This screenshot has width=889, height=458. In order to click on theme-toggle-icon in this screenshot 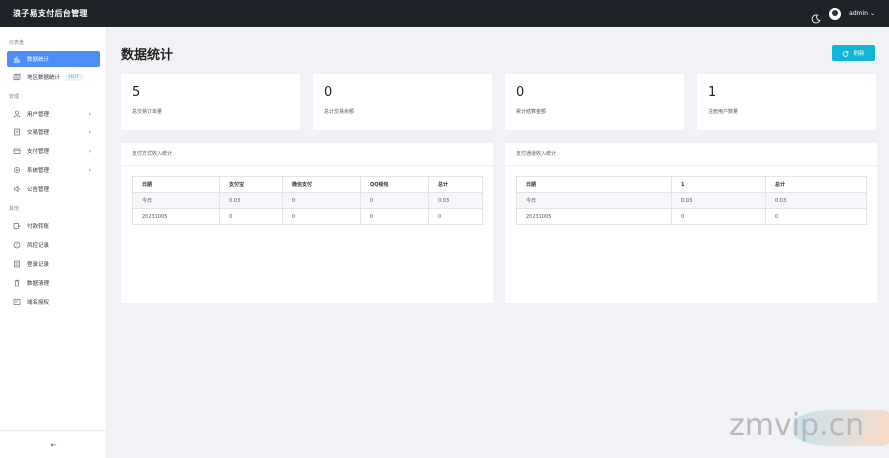, I will do `click(816, 16)`.